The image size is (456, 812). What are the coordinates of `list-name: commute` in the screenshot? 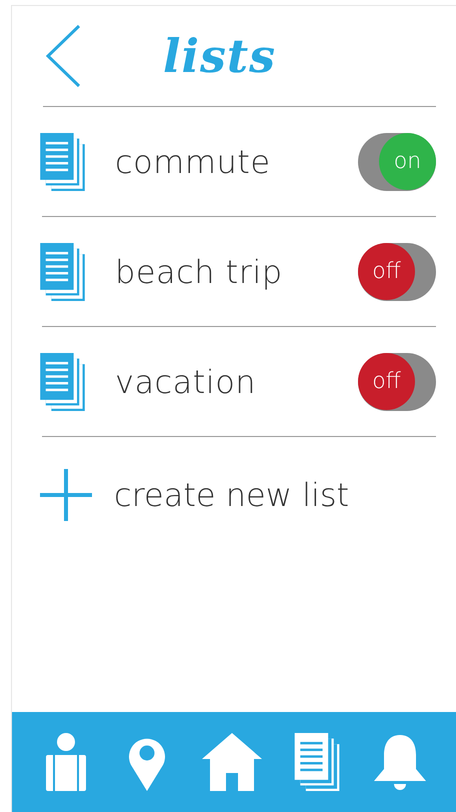 It's located at (236, 161).